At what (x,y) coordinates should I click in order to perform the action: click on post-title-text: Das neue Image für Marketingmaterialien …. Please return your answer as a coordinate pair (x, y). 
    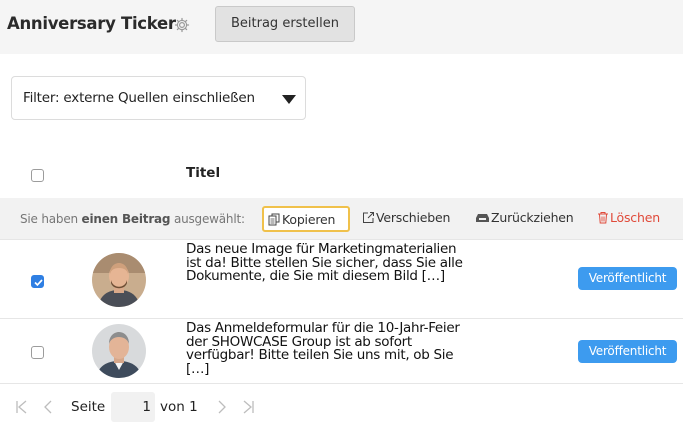
    Looking at the image, I should click on (326, 263).